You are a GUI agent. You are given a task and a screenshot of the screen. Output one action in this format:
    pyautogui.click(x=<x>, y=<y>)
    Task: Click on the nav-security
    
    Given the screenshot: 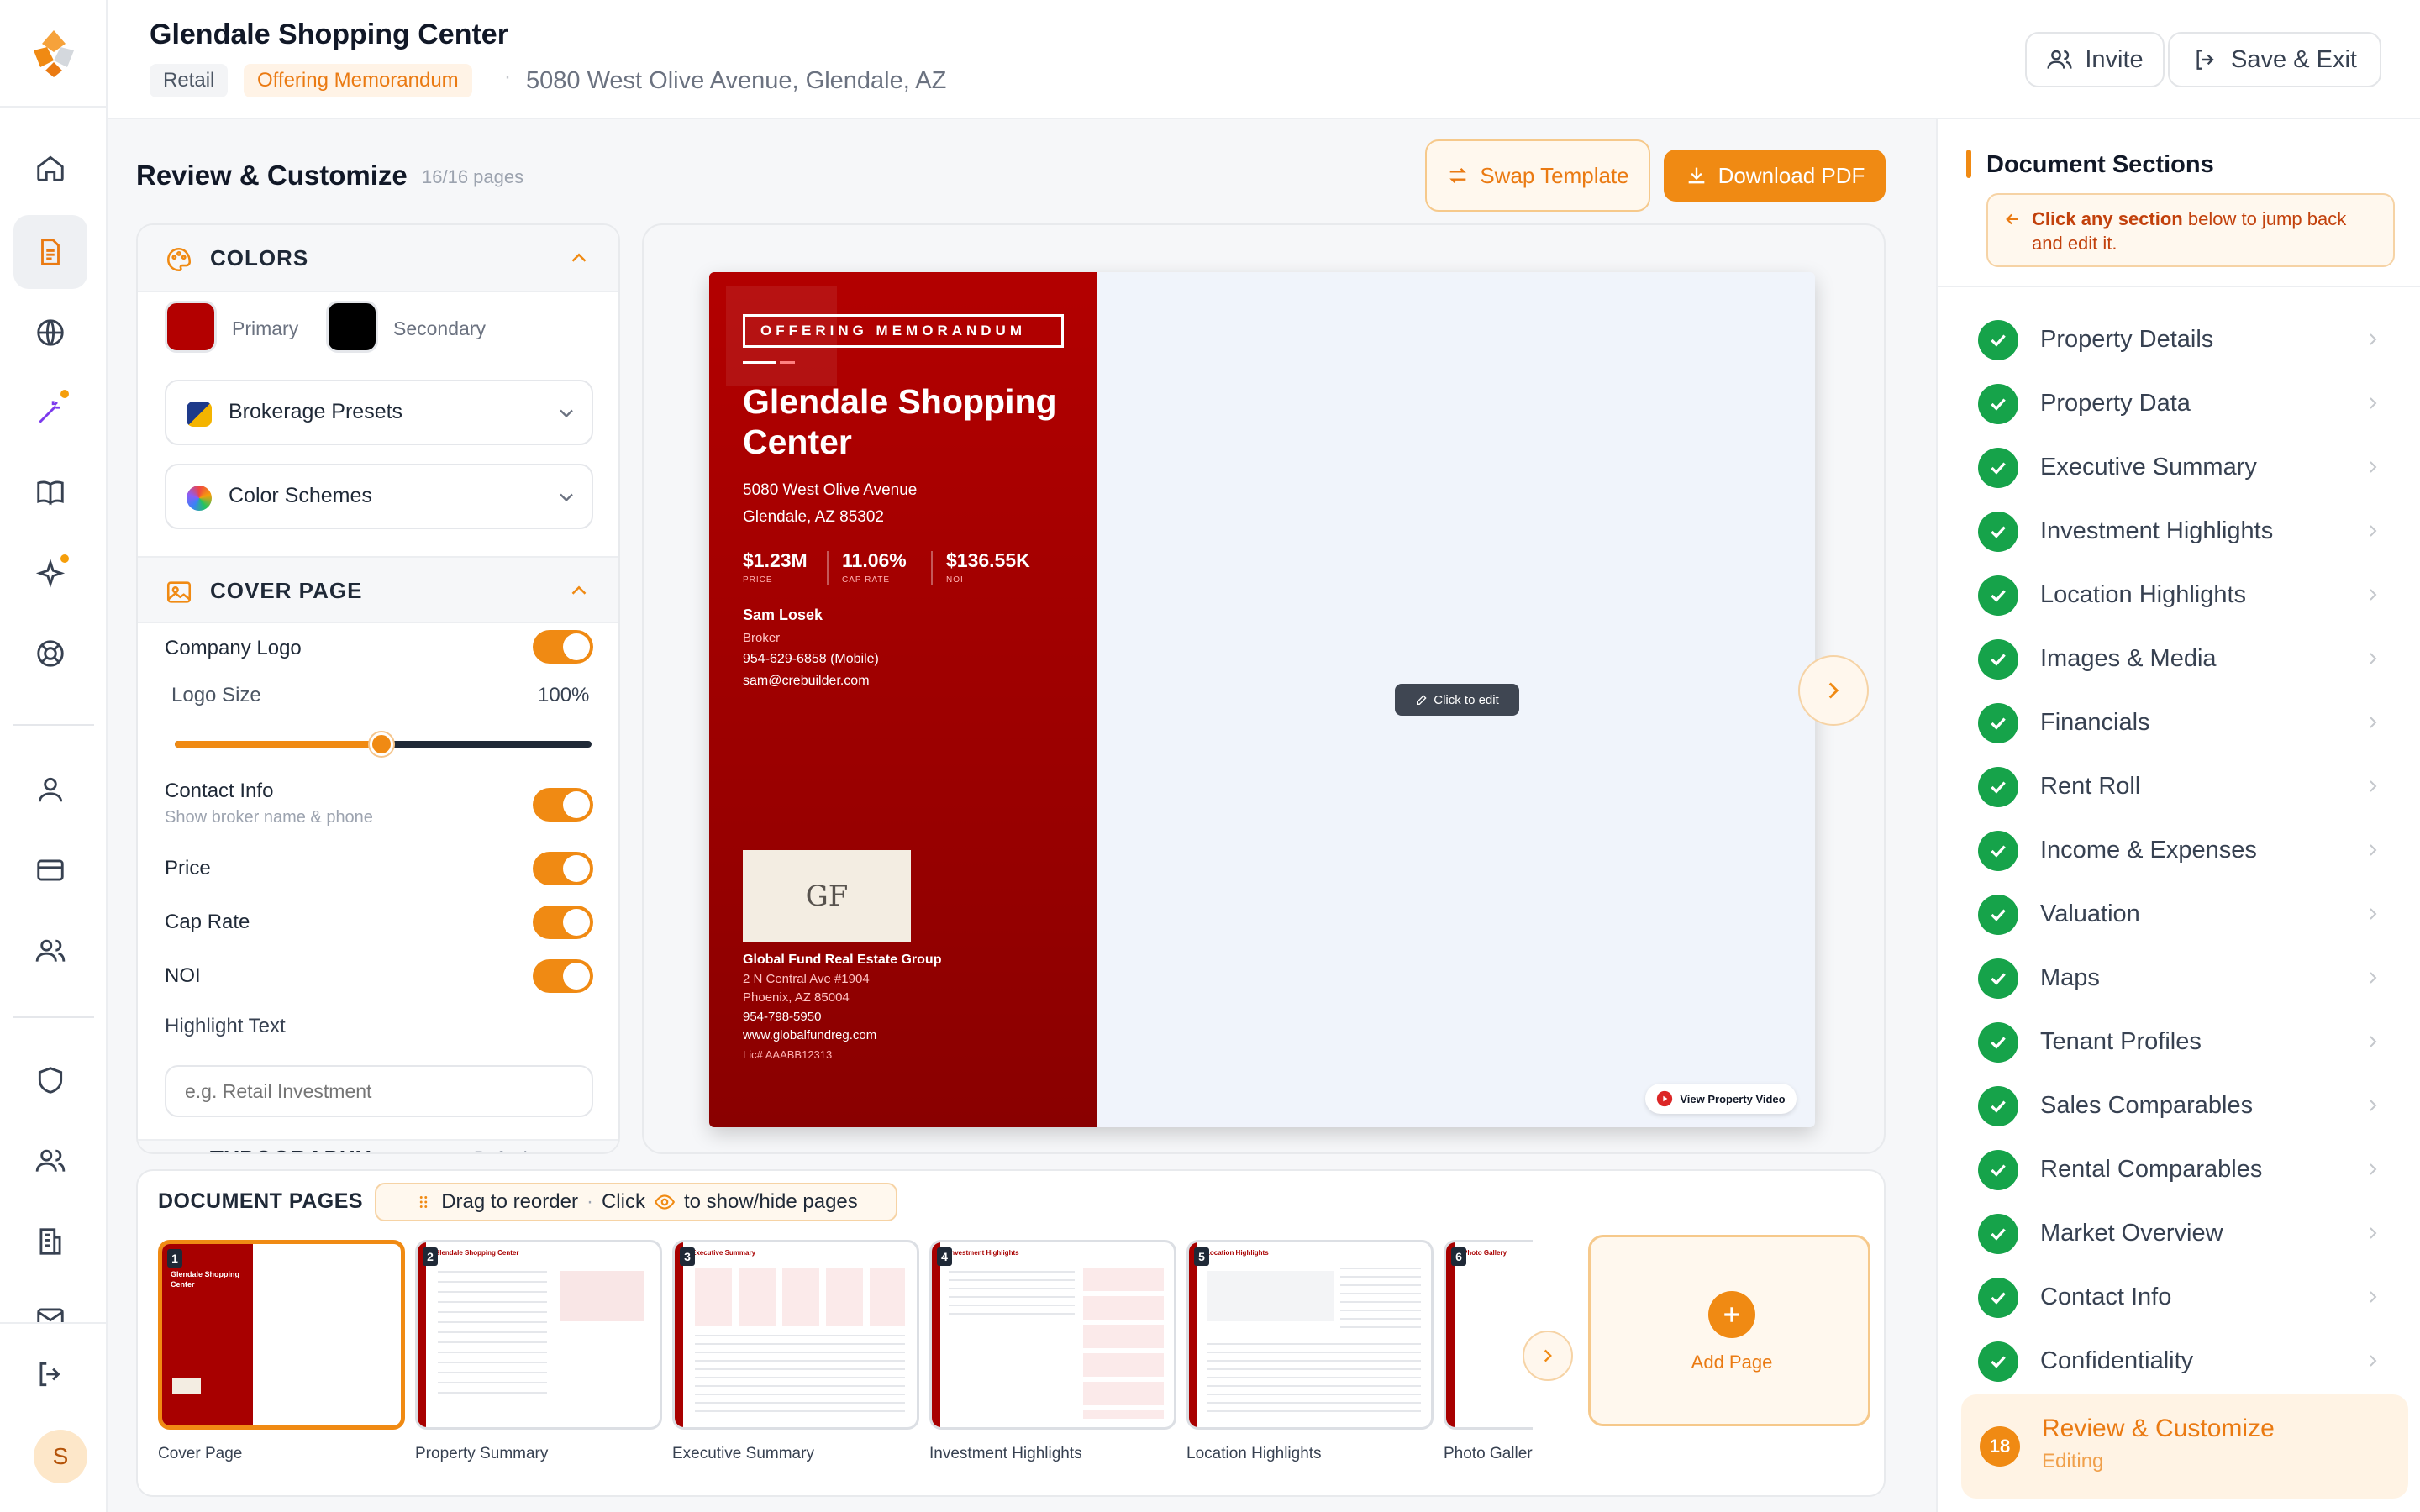 What is the action you would take?
    pyautogui.click(x=50, y=1080)
    